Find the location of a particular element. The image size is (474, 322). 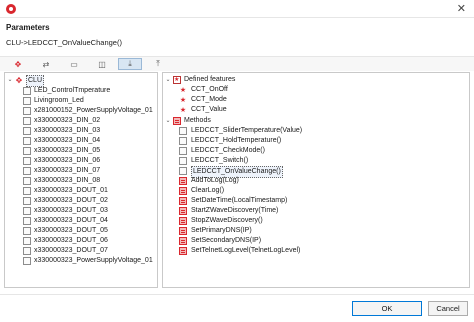

panel-icon: ▭ is located at coordinates (74, 64).